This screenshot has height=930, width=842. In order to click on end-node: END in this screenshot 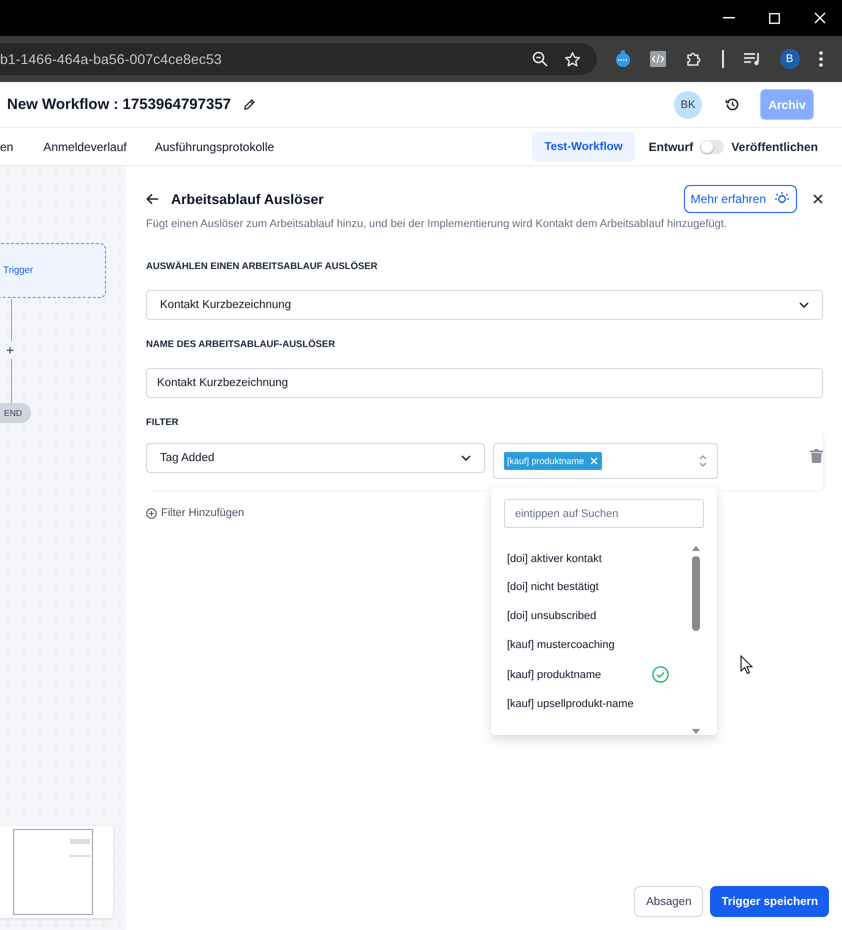, I will do `click(15, 413)`.